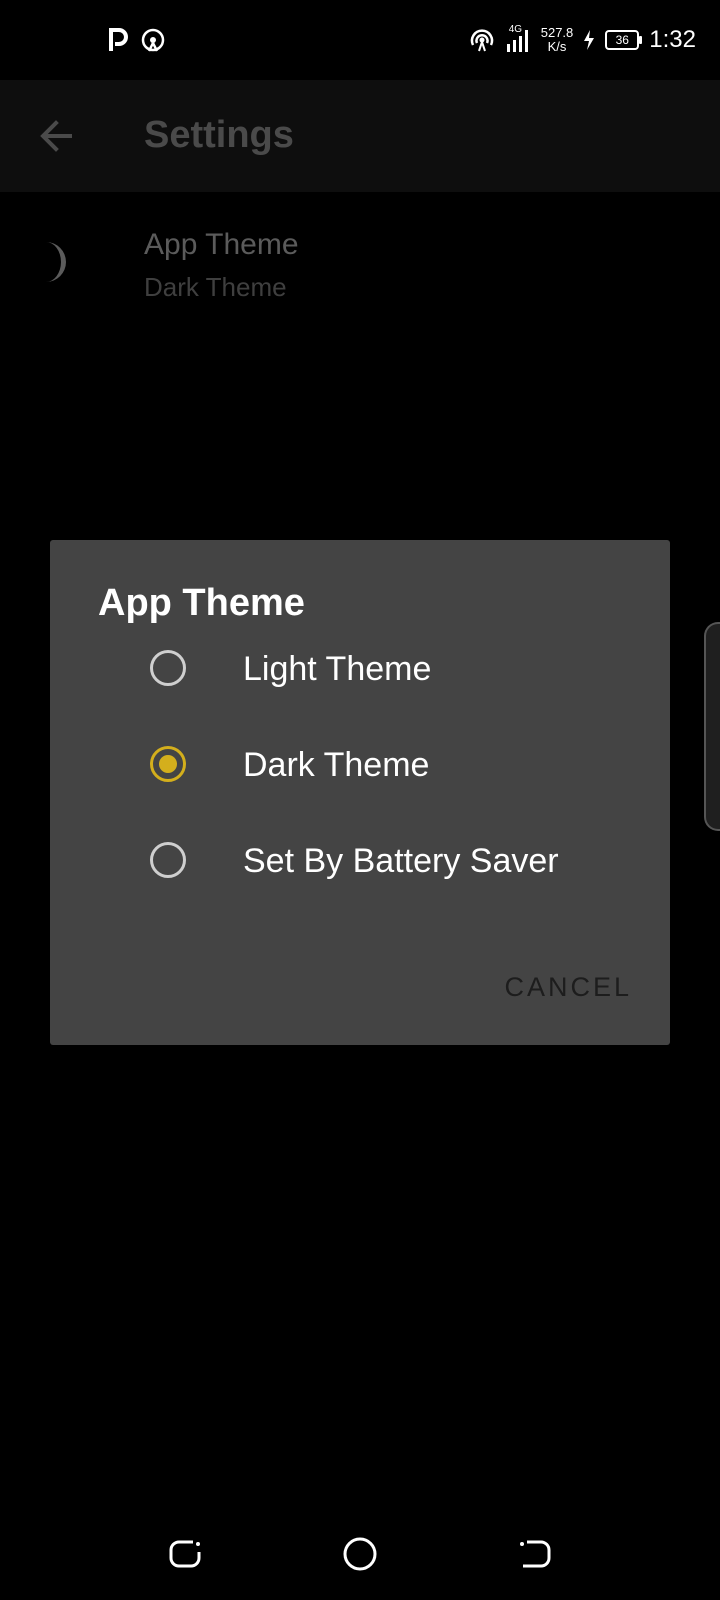 This screenshot has width=720, height=1600. I want to click on radio-checked-icon, so click(168, 764).